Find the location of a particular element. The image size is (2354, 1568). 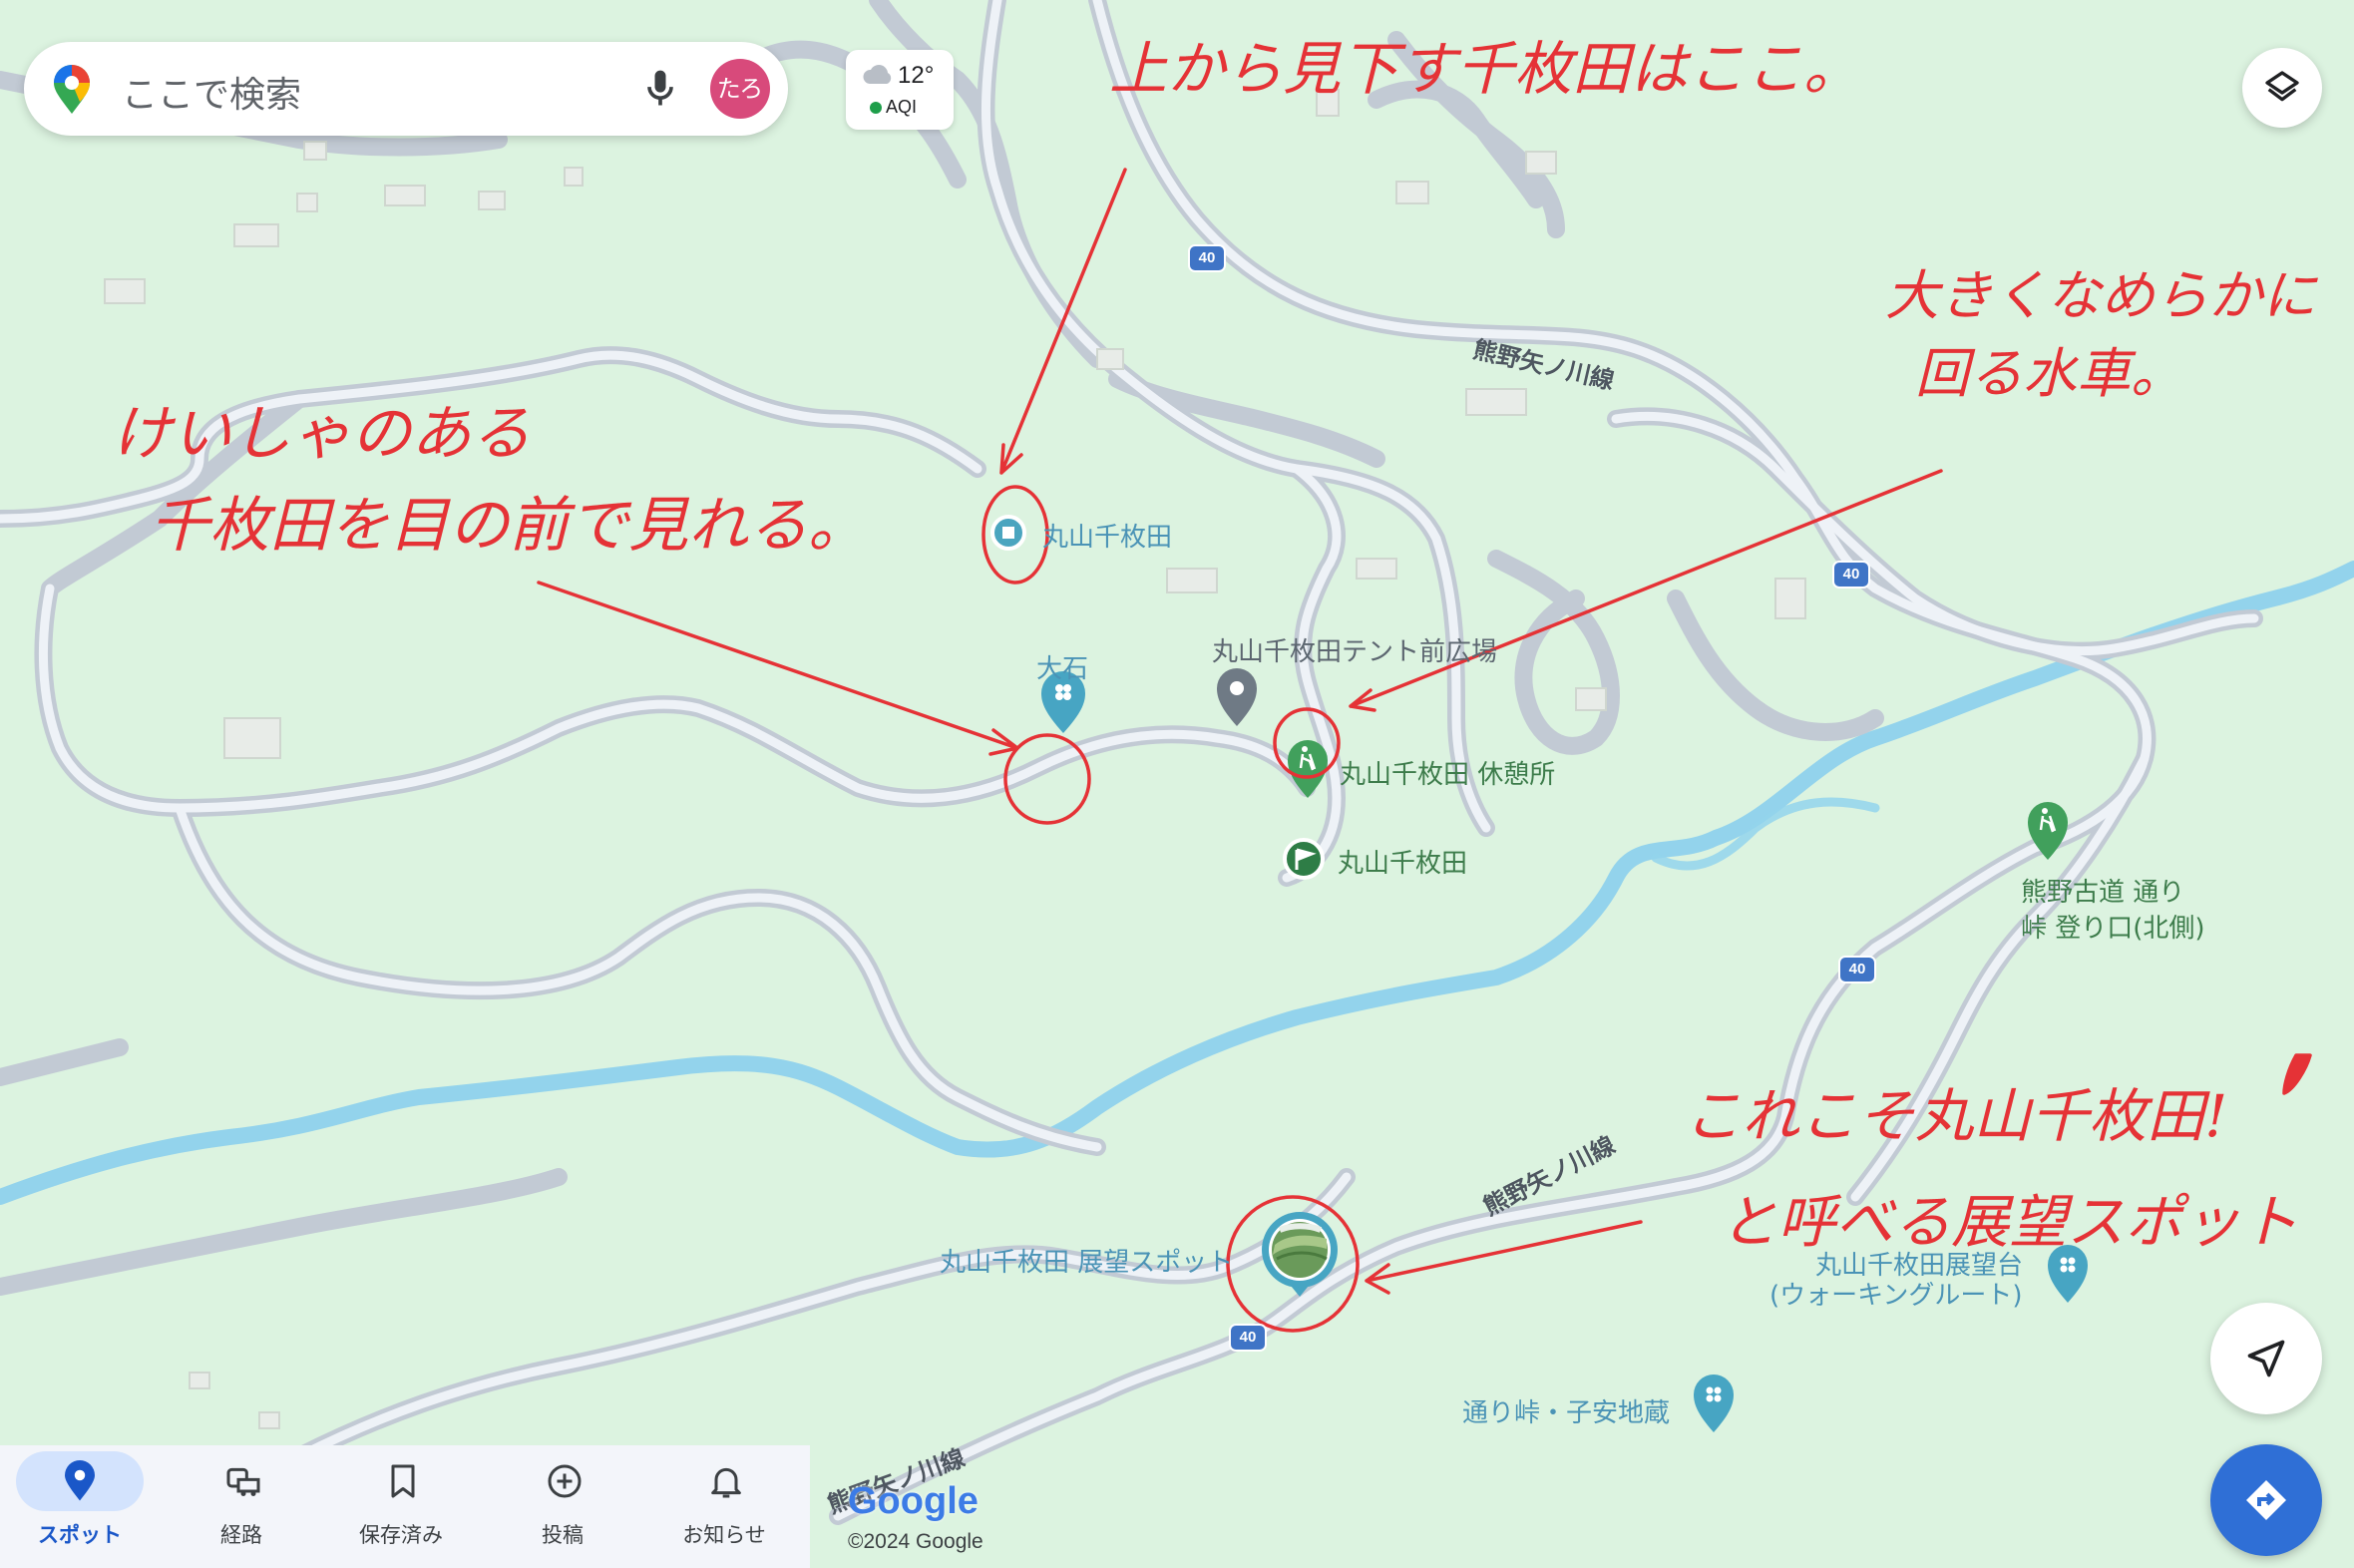

nav-label-route: 経路 is located at coordinates (241, 1535).